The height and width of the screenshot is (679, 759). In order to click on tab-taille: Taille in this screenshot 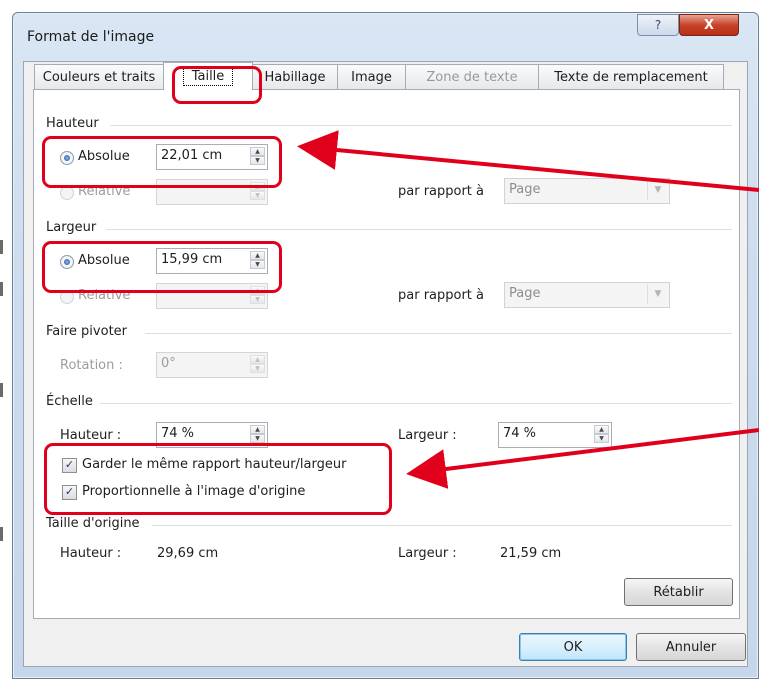, I will do `click(208, 76)`.